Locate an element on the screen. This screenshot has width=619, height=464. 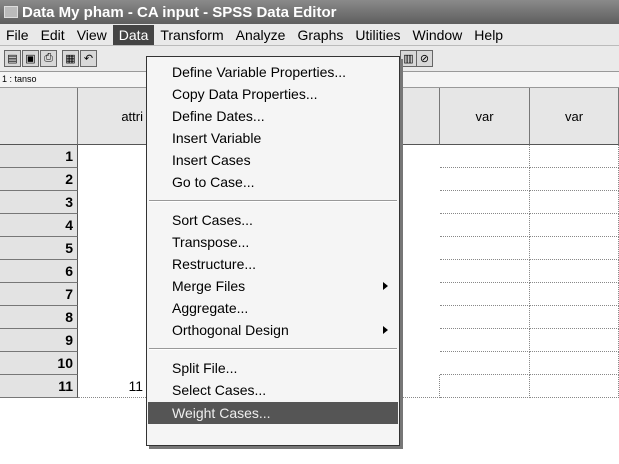
row-number: 6 is located at coordinates (39, 271).